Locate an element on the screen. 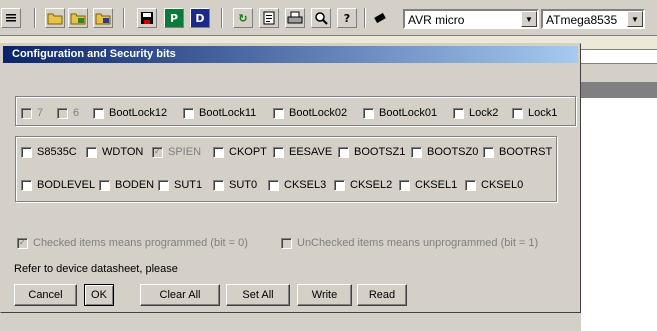 The height and width of the screenshot is (331, 657). checkbox-cksel2: CKSEL2 is located at coordinates (363, 185).